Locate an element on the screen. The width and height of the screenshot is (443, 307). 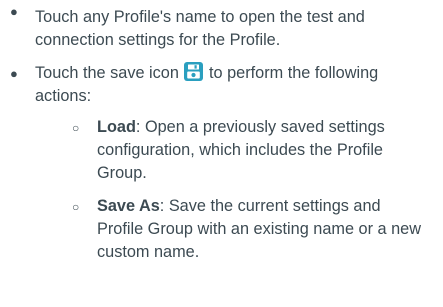
save-icon is located at coordinates (194, 71).